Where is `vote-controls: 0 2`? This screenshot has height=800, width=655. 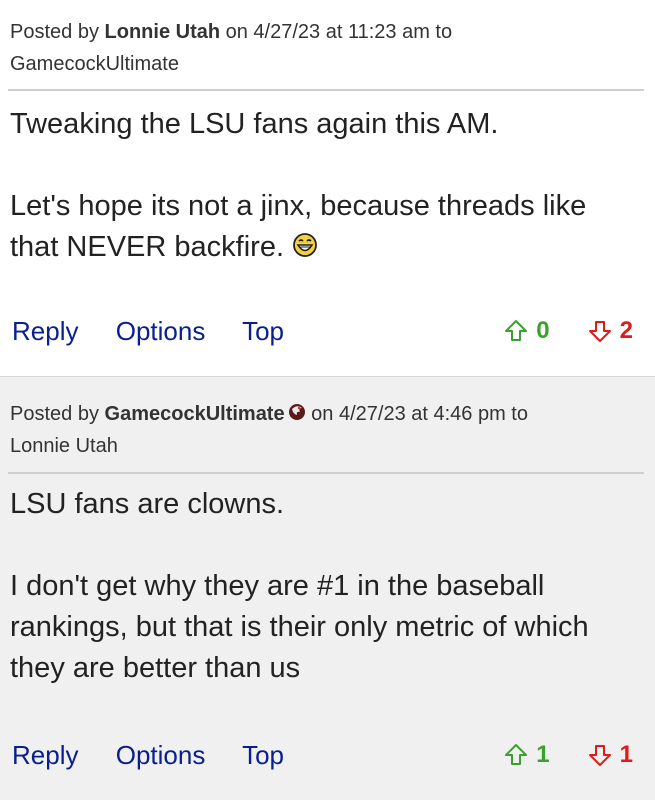 vote-controls: 0 2 is located at coordinates (568, 331).